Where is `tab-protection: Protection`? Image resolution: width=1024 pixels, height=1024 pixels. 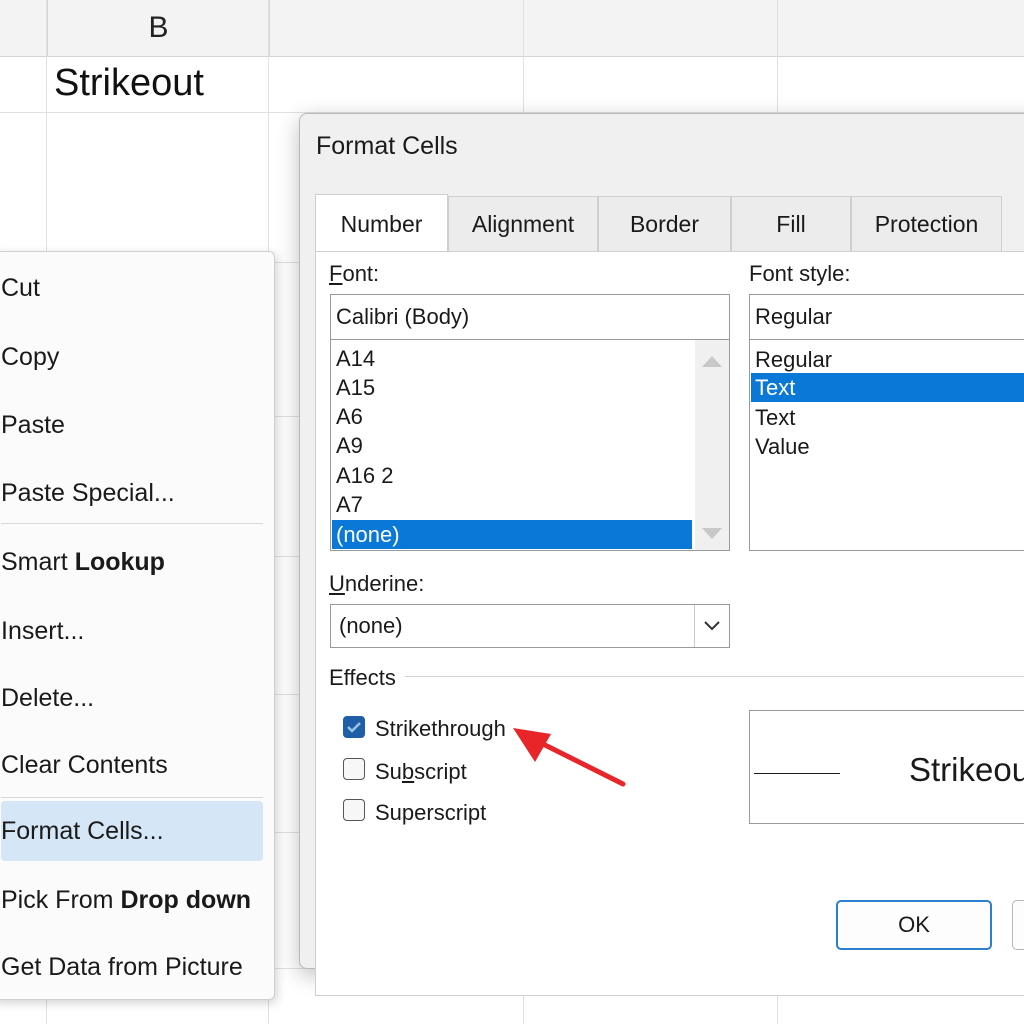 tab-protection: Protection is located at coordinates (926, 224).